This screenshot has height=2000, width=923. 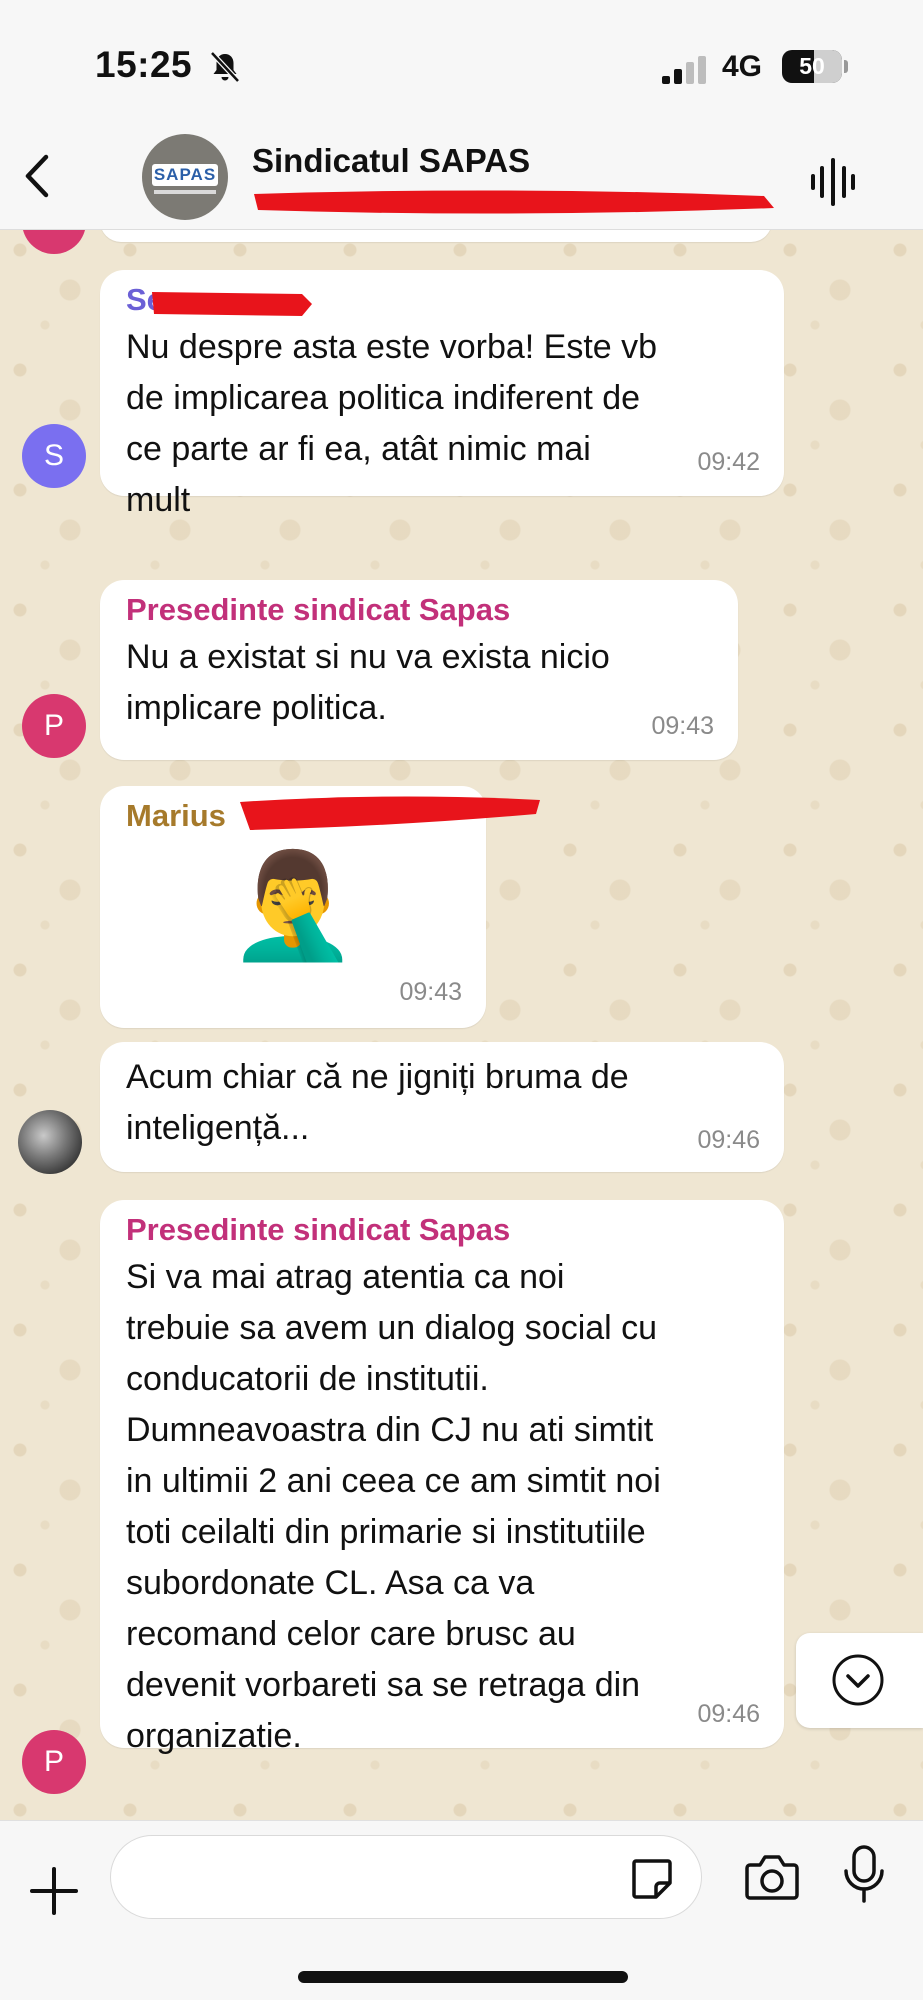 I want to click on chat-header: SAPAS Sindicatul SAPAS, so click(x=461, y=174).